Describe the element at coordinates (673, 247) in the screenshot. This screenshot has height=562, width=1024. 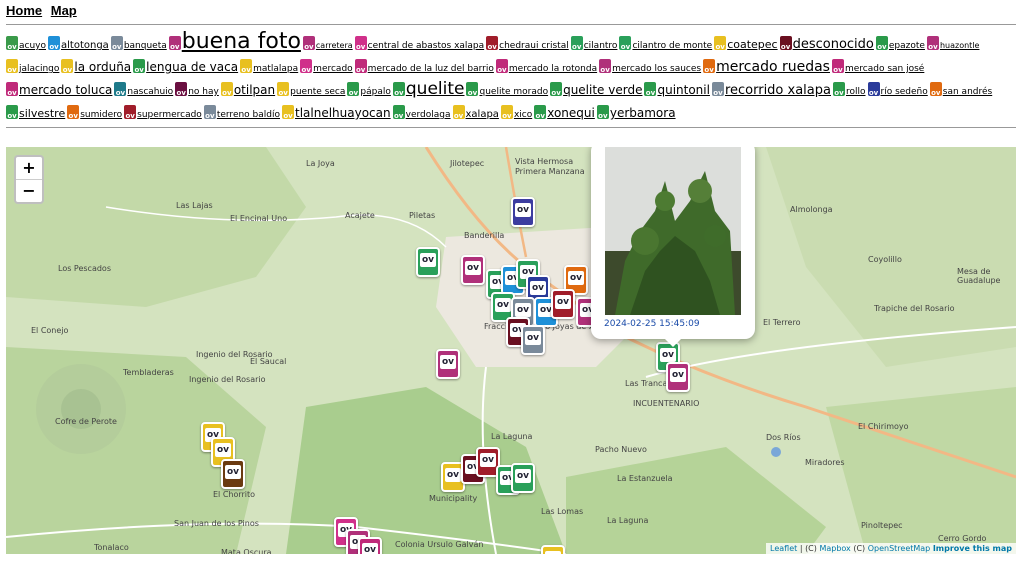
I see `photo-popup: 2024-02-25 15:45:09` at that location.